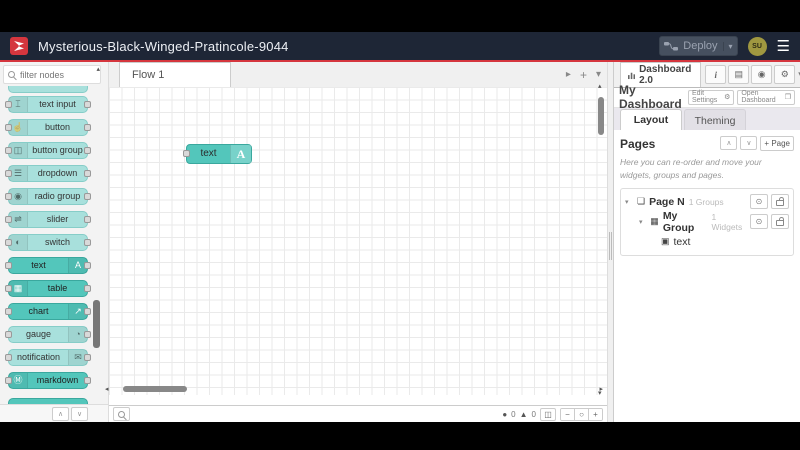  Describe the element at coordinates (358, 75) in the screenshot. I see `flow-tabbar: Flow 1 ▸ + ▾` at that location.